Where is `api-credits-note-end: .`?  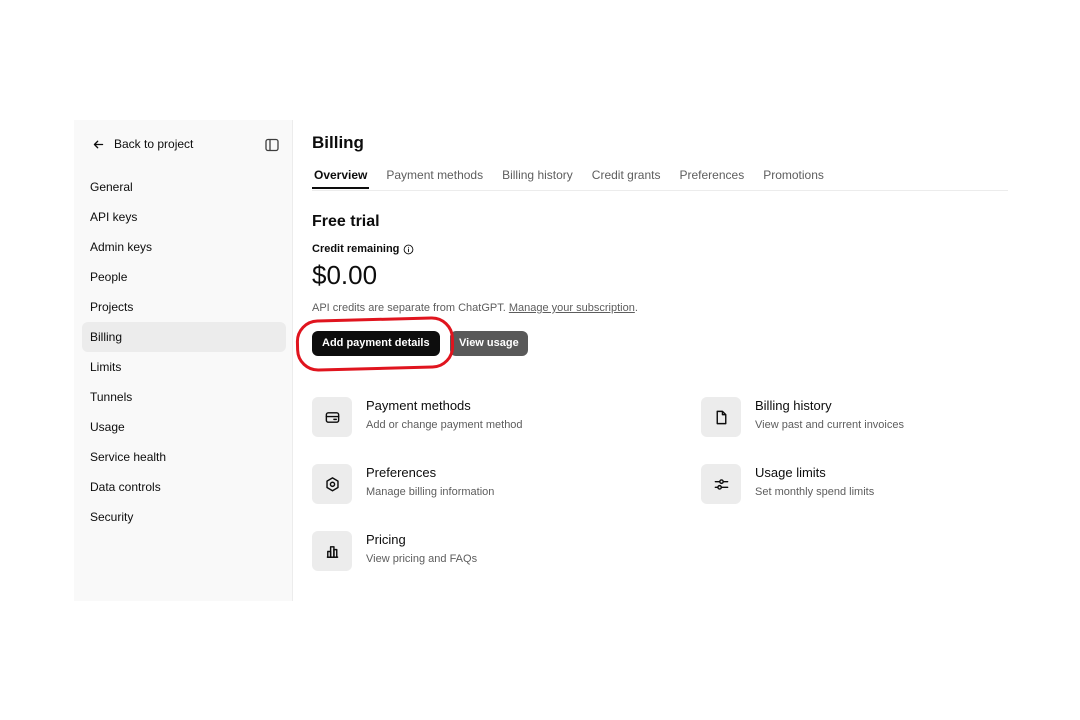 api-credits-note-end: . is located at coordinates (636, 308).